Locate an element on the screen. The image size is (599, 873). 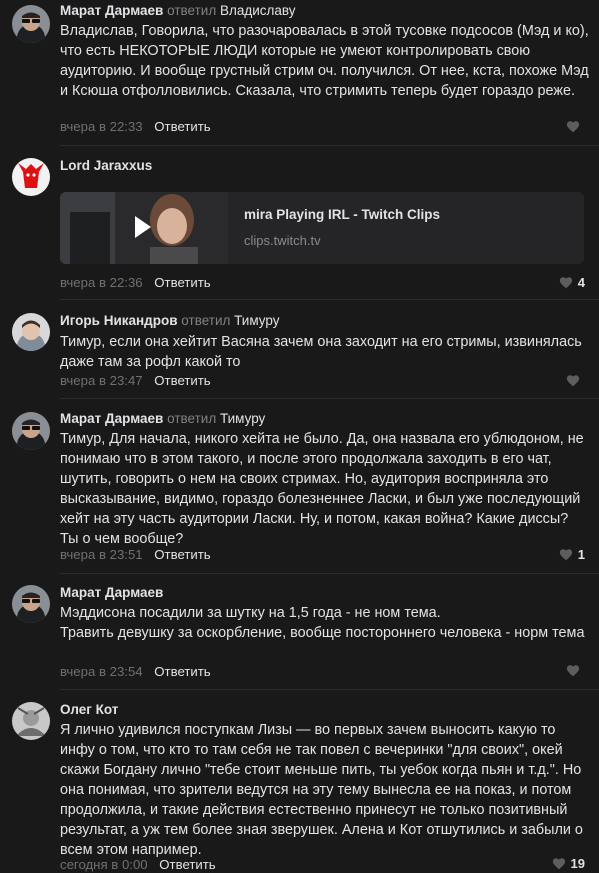
comment-header: Олег Кот is located at coordinates (89, 710).